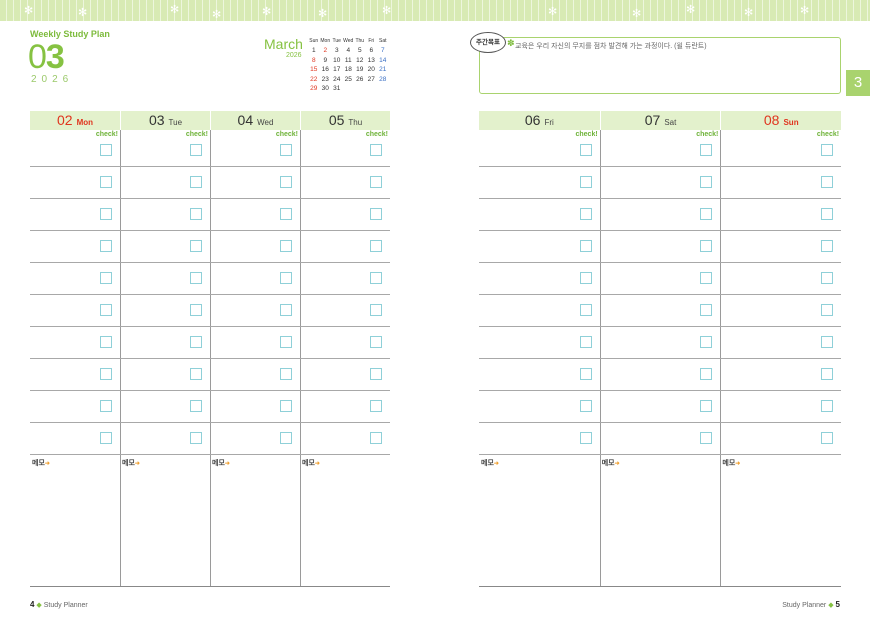  I want to click on month-side-tab: 3, so click(858, 83).